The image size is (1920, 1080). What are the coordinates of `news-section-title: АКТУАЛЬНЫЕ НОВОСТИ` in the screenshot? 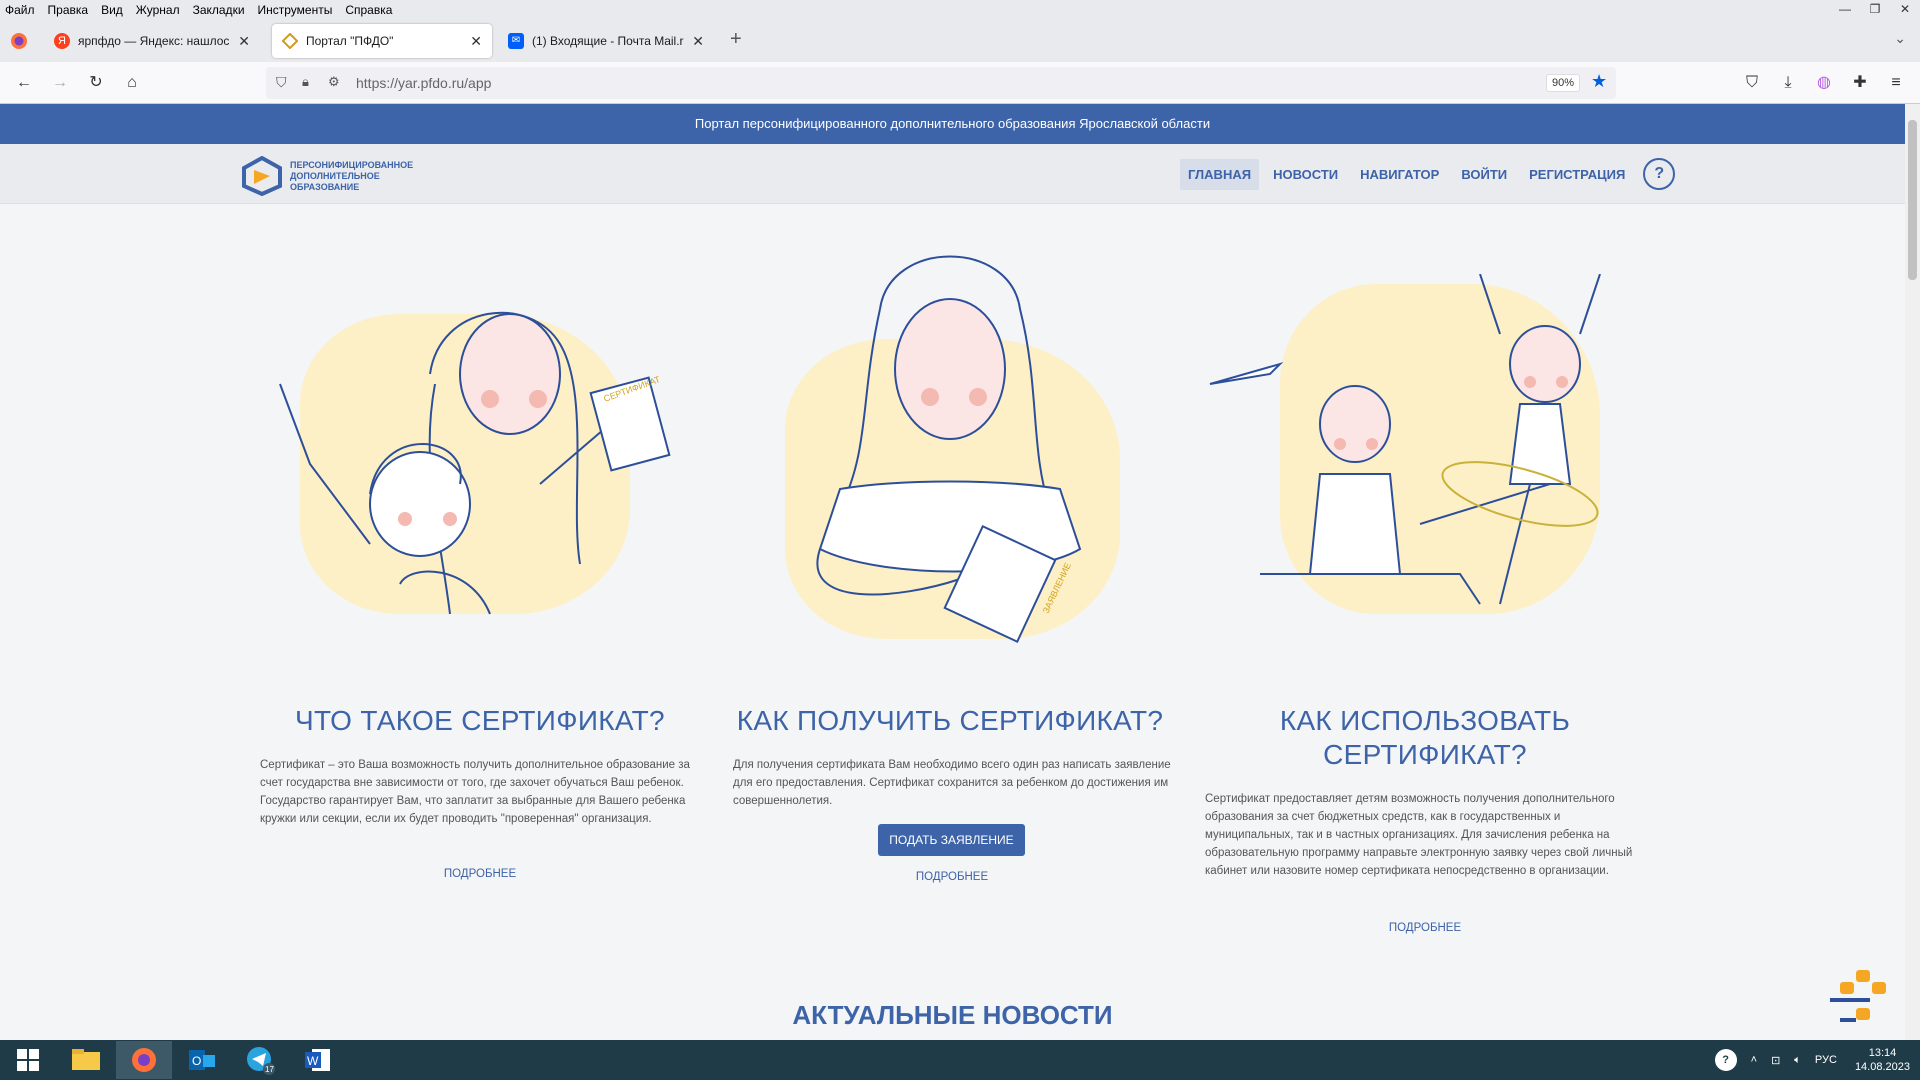 It's located at (952, 1015).